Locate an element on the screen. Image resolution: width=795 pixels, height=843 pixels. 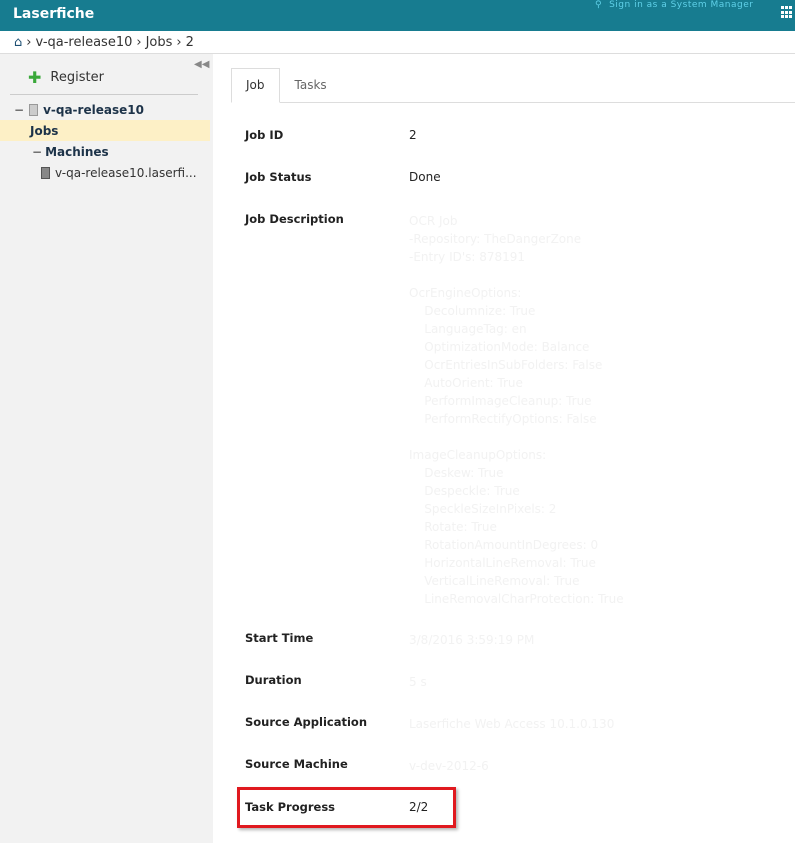
tree-label: Jobs is located at coordinates (44, 130).